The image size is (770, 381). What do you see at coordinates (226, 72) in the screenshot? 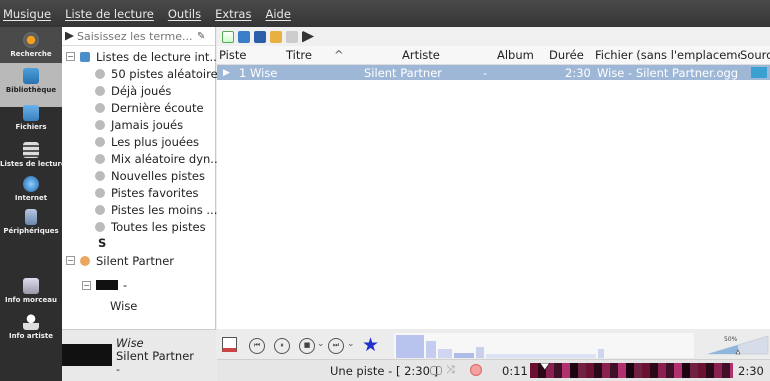
I see `now-playing-indicator-icon: ▶` at bounding box center [226, 72].